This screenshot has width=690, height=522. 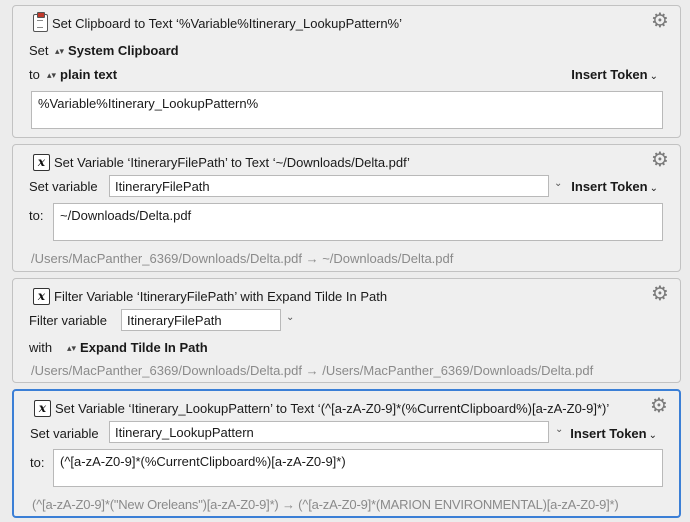 I want to click on format-selector: ▴▾ plain text, so click(x=82, y=74).